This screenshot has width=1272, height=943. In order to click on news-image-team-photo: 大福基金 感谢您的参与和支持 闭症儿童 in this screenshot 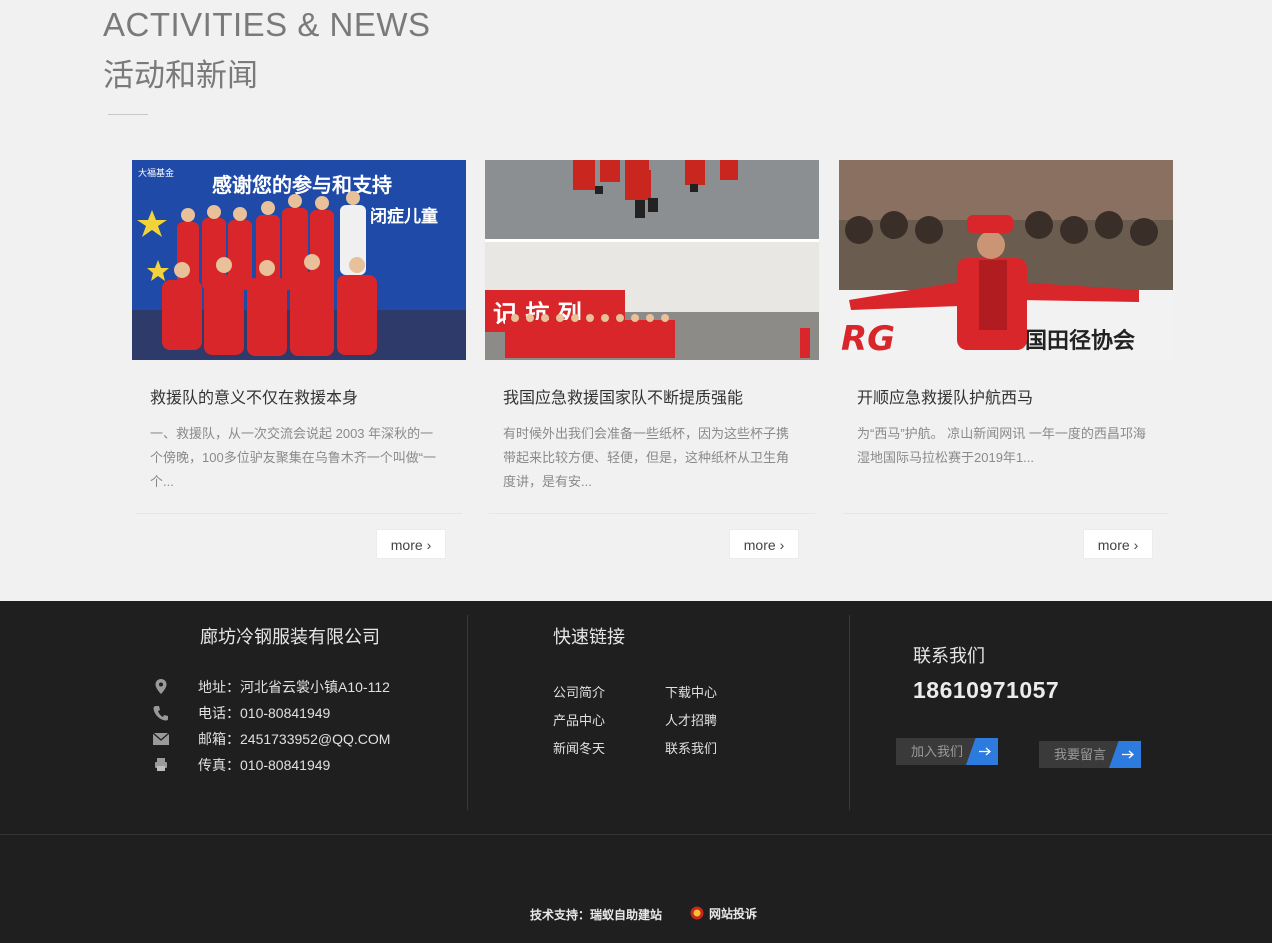, I will do `click(299, 260)`.